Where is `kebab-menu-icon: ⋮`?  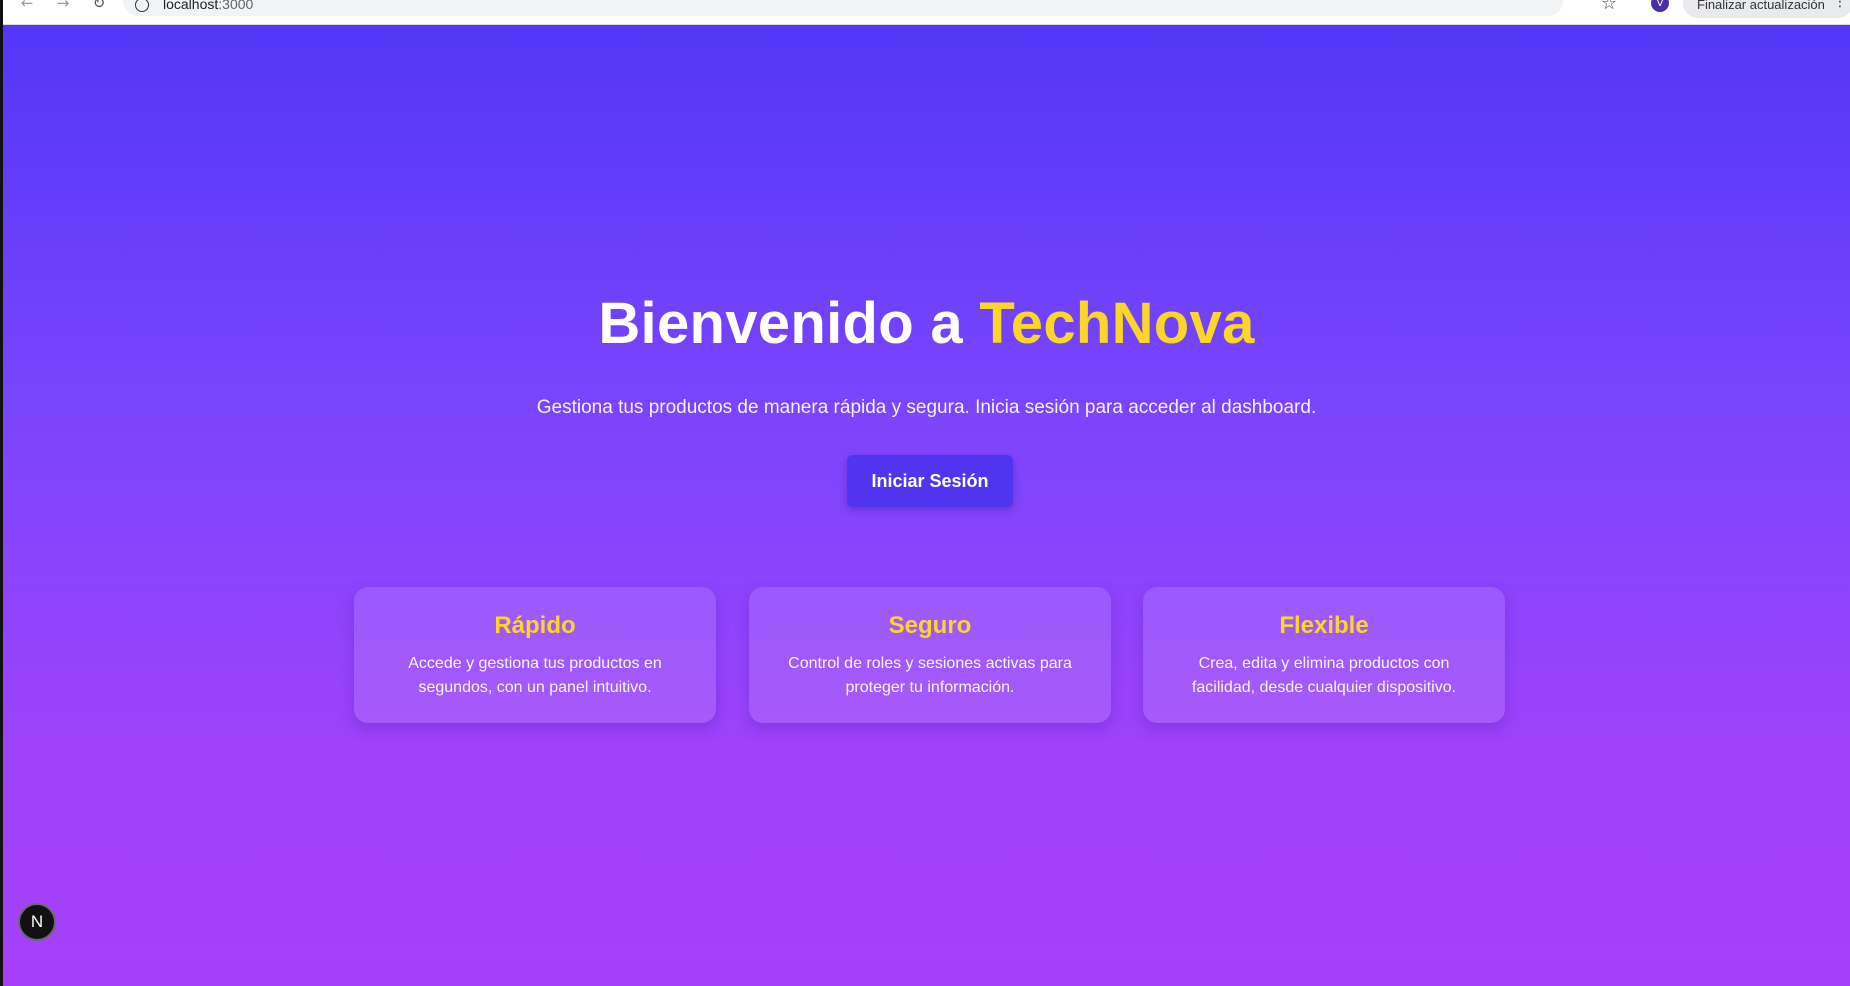 kebab-menu-icon: ⋮ is located at coordinates (1840, 5).